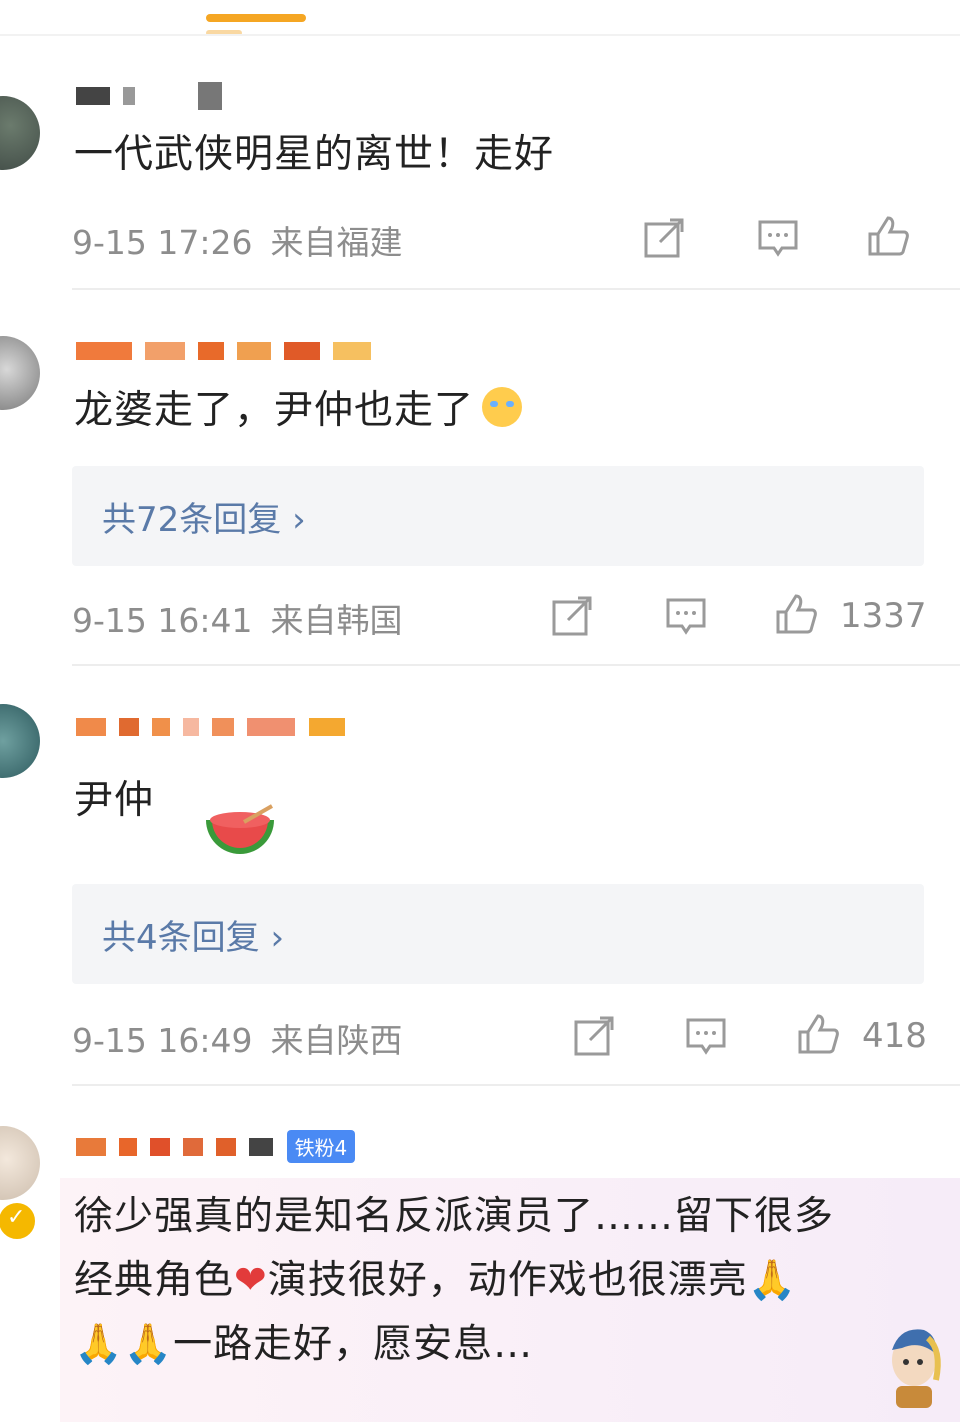  I want to click on comment-location: 来自陕西, so click(336, 1040).